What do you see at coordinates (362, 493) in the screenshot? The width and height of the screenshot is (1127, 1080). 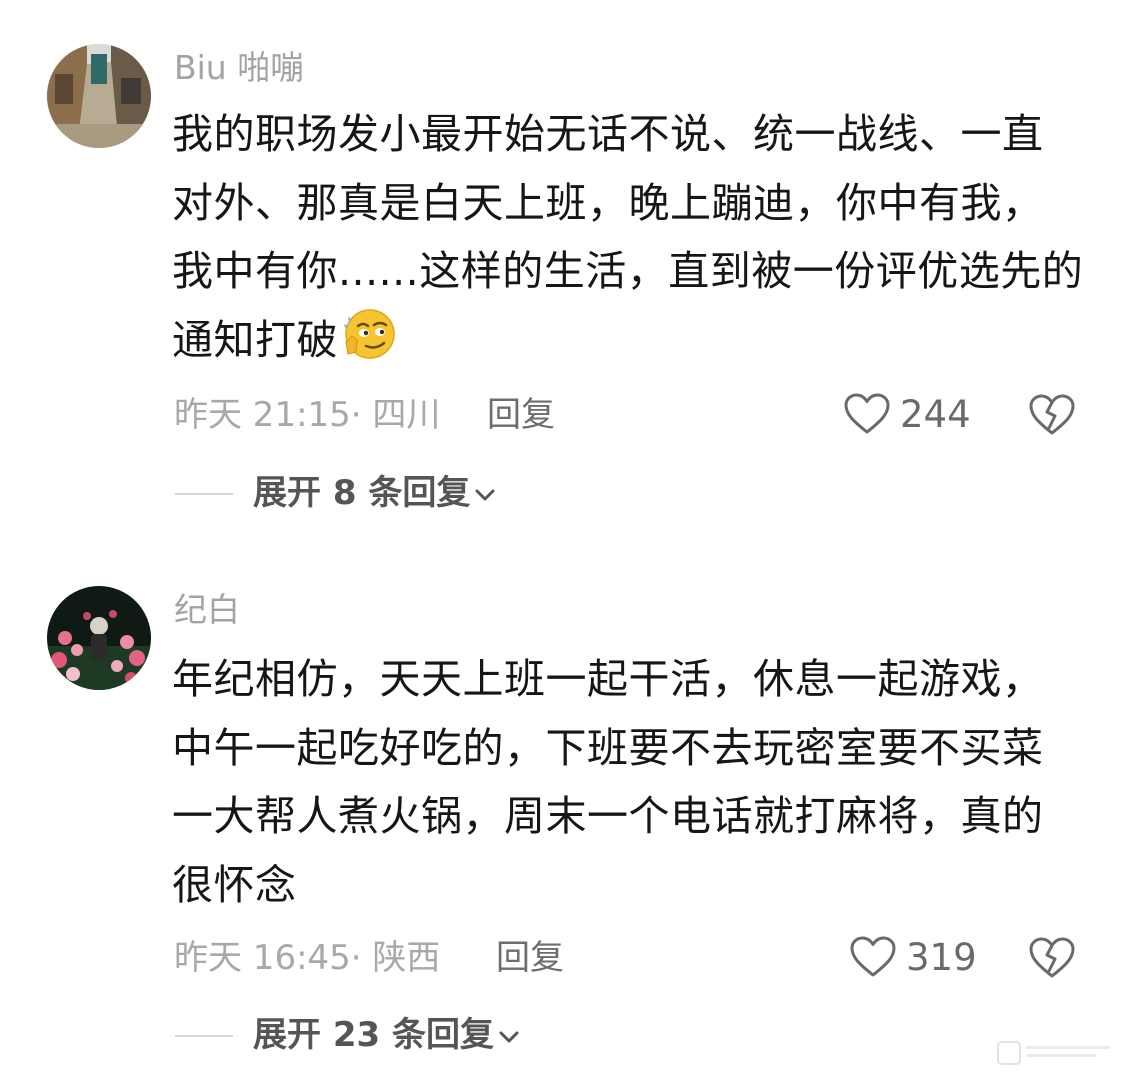 I see `expand-replies-label: 展开 8 条回复` at bounding box center [362, 493].